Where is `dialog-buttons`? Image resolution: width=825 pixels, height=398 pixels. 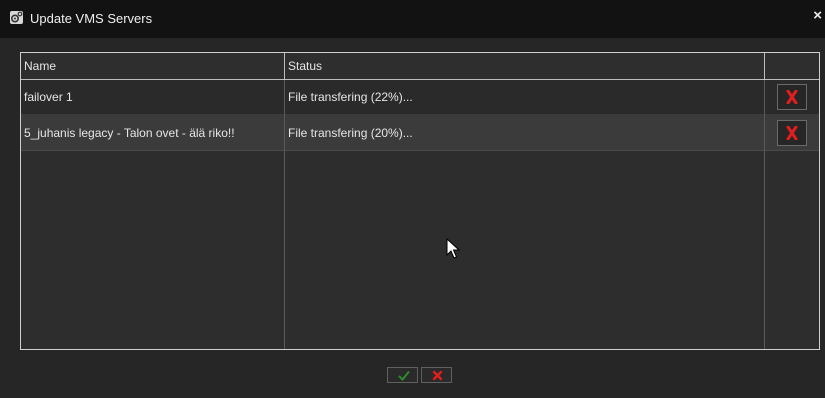 dialog-buttons is located at coordinates (419, 375).